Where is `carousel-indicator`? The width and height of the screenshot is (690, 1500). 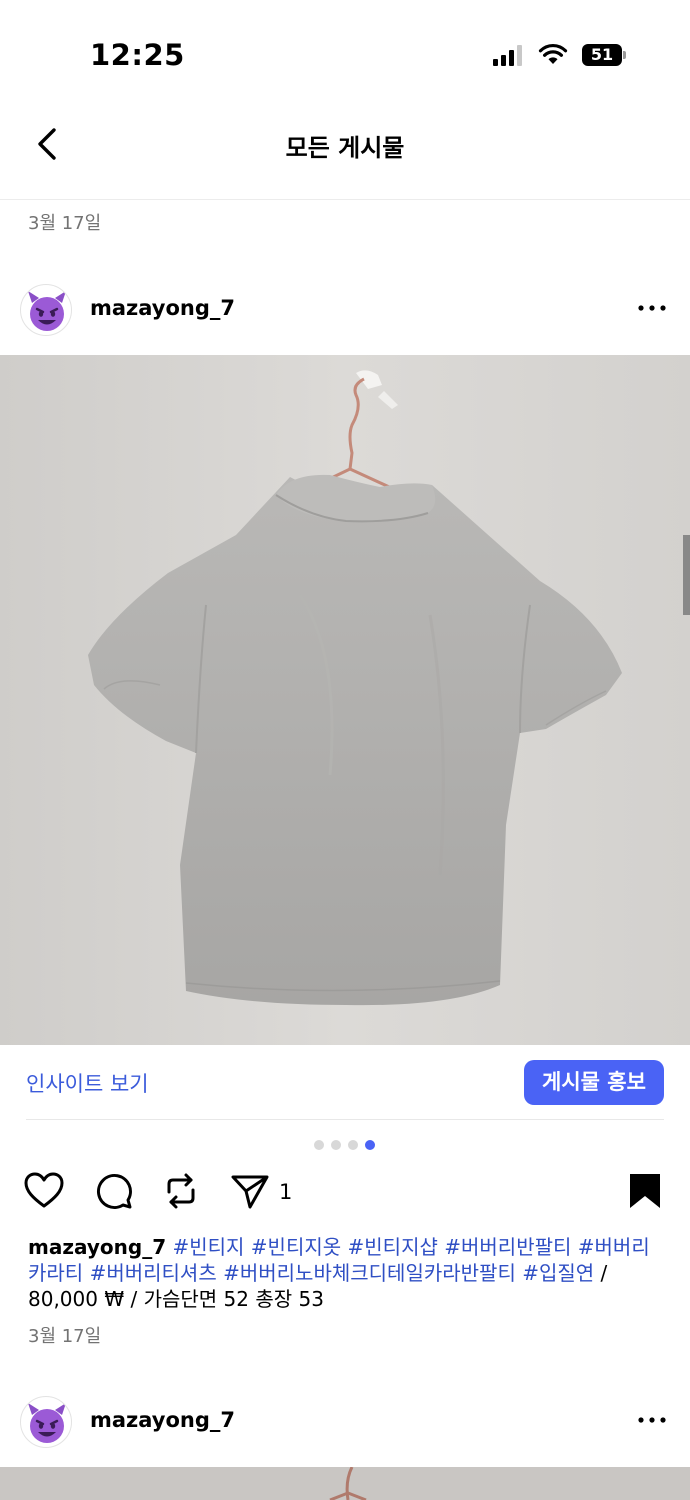
carousel-indicator is located at coordinates (346, 1146).